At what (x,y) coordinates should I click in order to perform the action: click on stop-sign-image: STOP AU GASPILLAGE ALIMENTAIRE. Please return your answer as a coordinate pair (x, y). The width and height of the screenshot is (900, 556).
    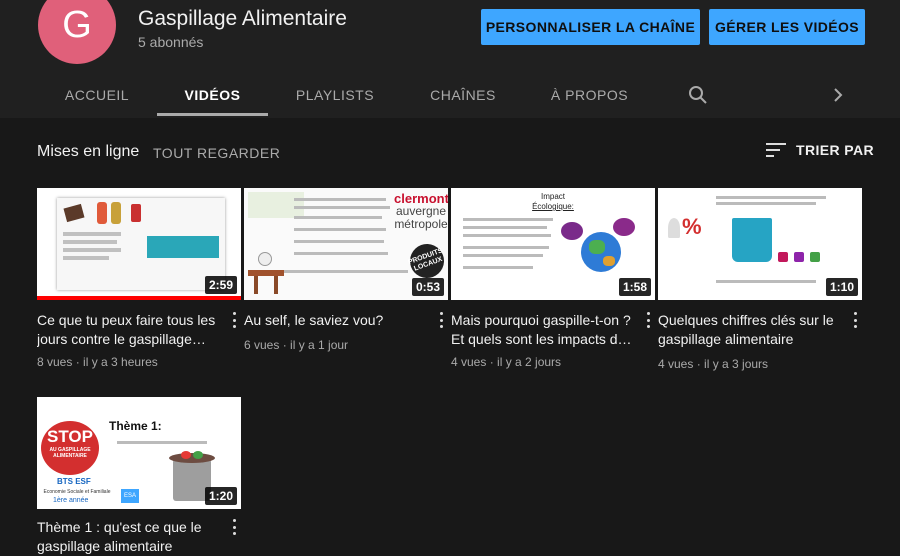
    Looking at the image, I should click on (70, 448).